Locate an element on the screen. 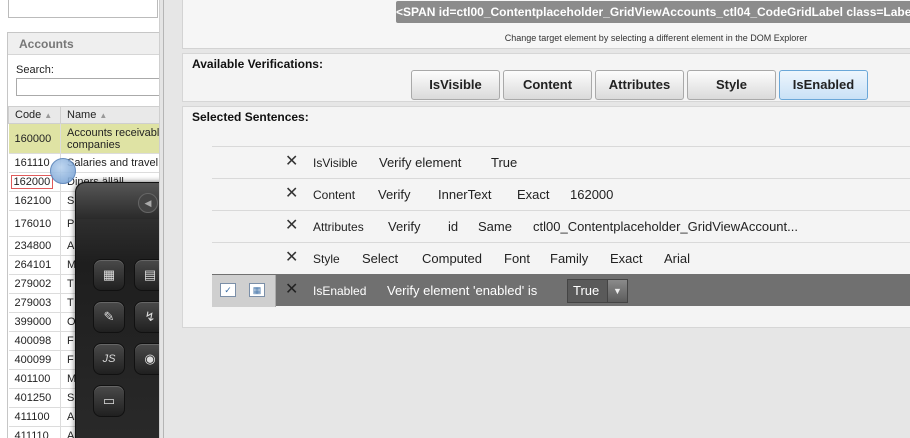 This screenshot has width=910, height=438. row-tools: ✓ ▦ is located at coordinates (244, 291).